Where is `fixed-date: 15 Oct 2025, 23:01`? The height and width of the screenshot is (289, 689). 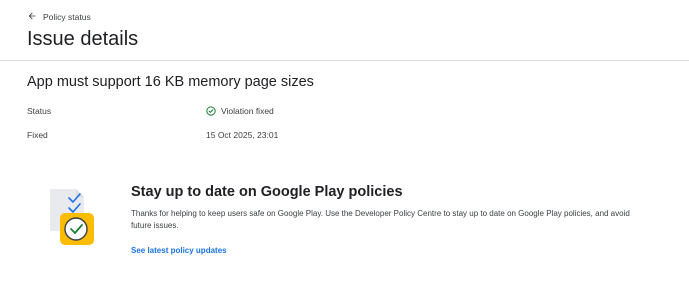
fixed-date: 15 Oct 2025, 23:01 is located at coordinates (242, 135).